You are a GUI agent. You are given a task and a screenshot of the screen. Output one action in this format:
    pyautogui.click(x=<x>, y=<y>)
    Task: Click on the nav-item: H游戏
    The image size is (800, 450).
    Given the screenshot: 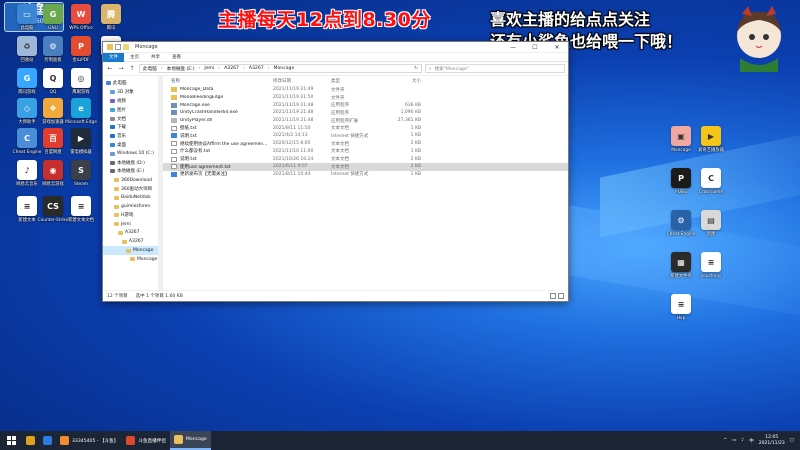 What is the action you would take?
    pyautogui.click(x=132, y=215)
    